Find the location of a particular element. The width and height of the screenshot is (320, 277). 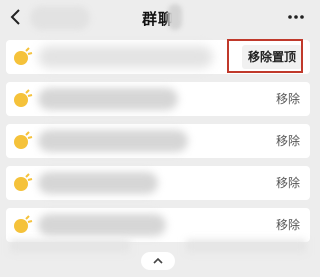

collapse-button is located at coordinates (158, 261).